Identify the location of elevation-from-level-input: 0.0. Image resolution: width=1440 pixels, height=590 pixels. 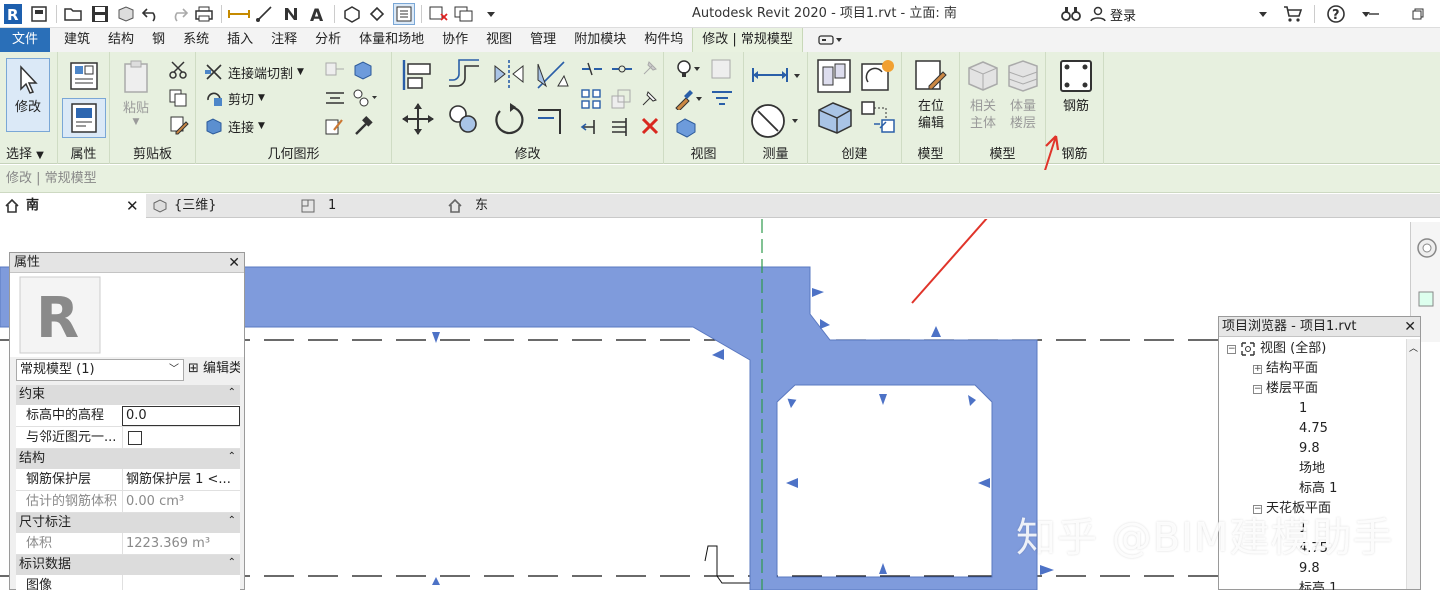
(181, 416).